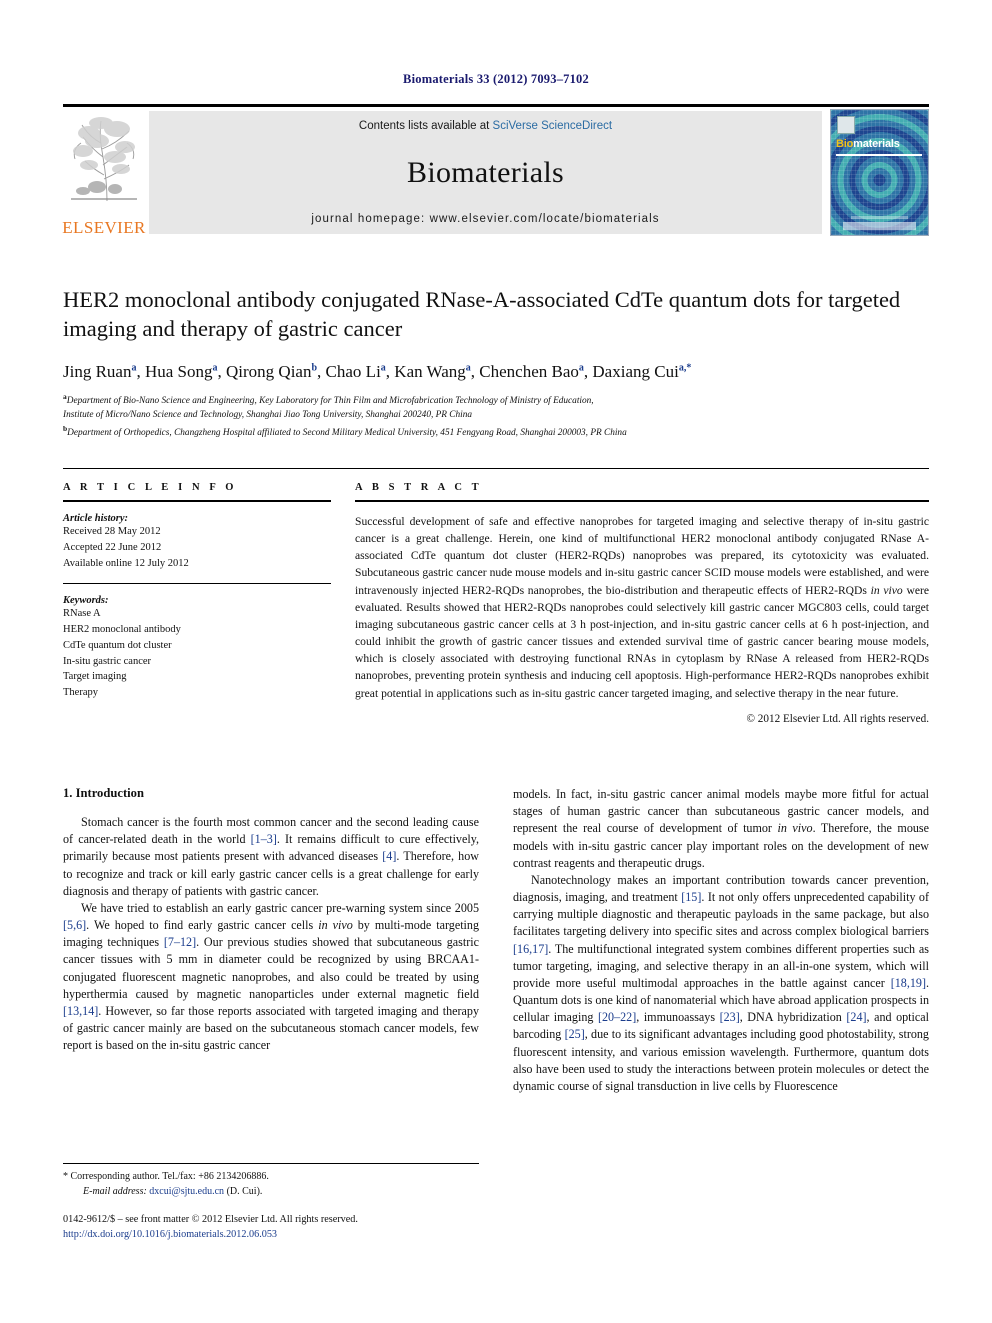 The image size is (992, 1323). I want to click on elsevier-wordmark: ELSEVIER, so click(104, 227).